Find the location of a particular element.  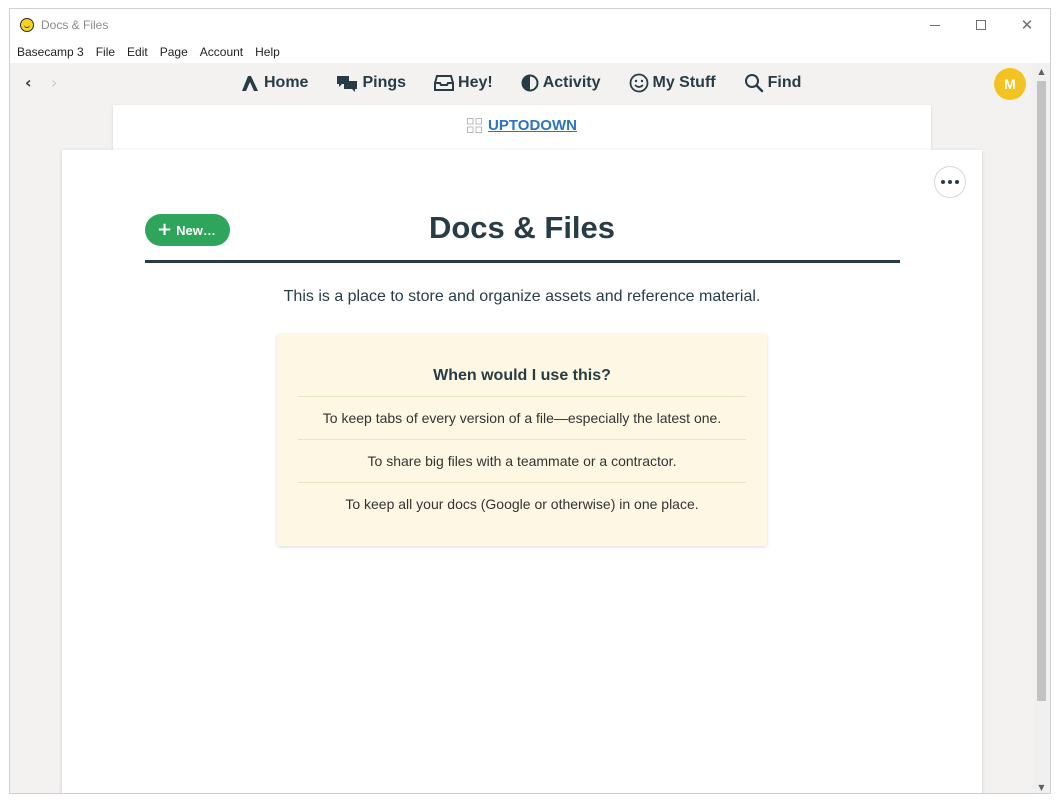

window-title: Docs & Files is located at coordinates (75, 25).